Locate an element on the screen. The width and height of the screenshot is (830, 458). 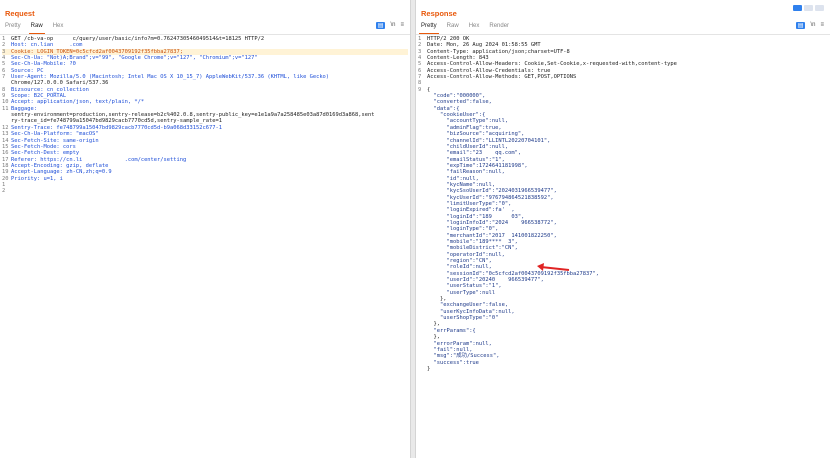
tab-render: Render is located at coordinates (499, 28).